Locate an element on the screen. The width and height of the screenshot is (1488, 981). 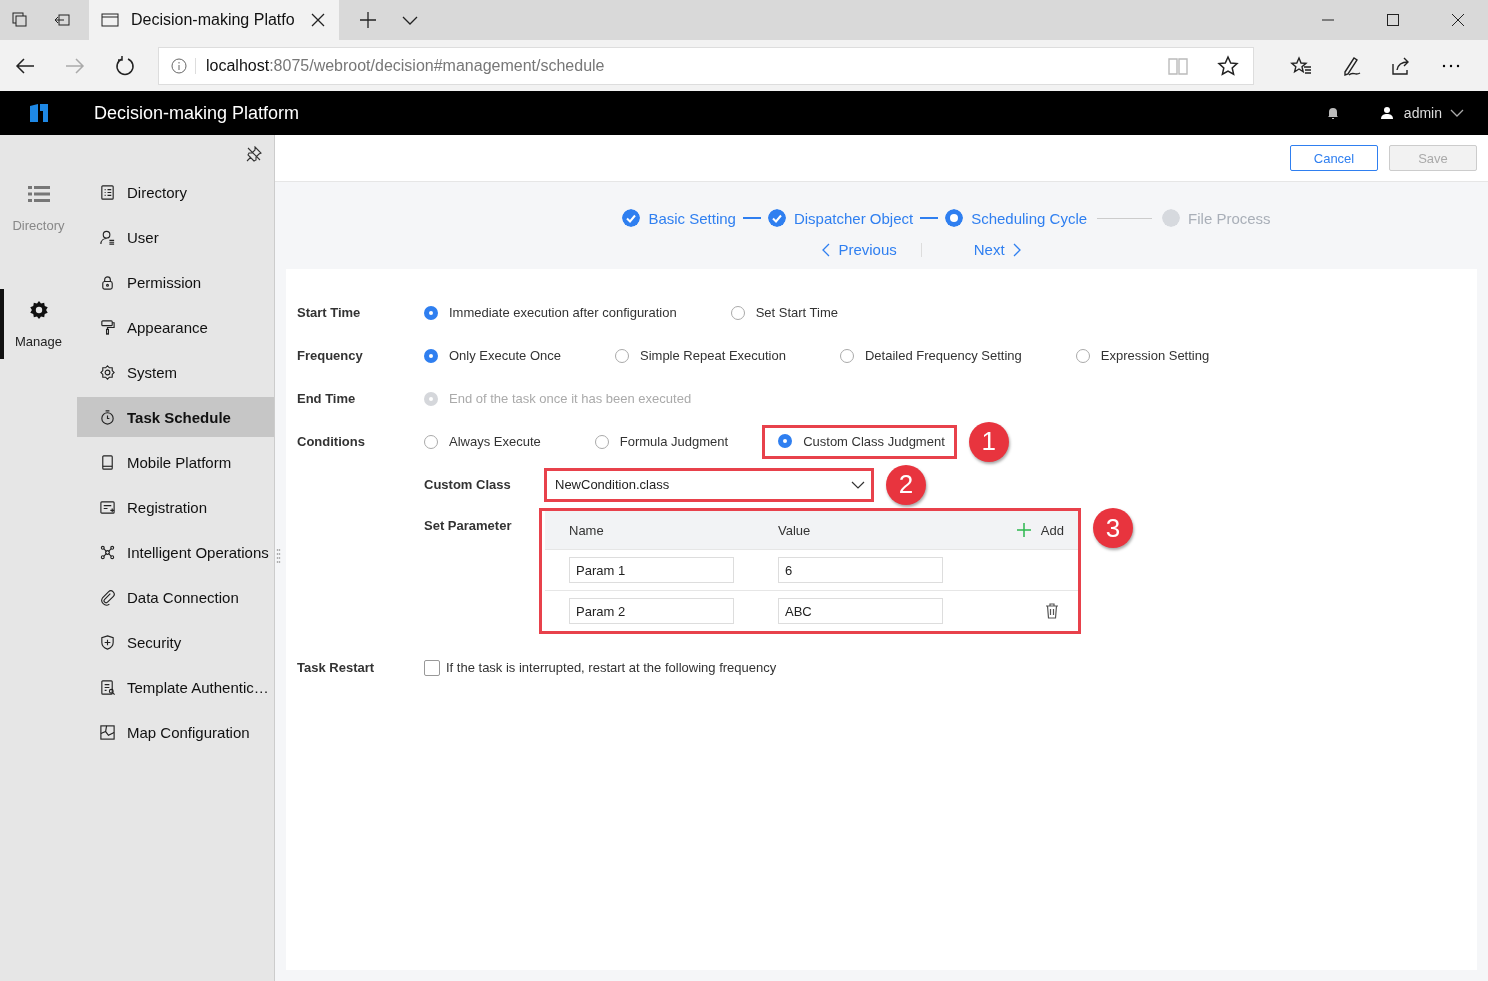
menu-label: Permission is located at coordinates (164, 282).